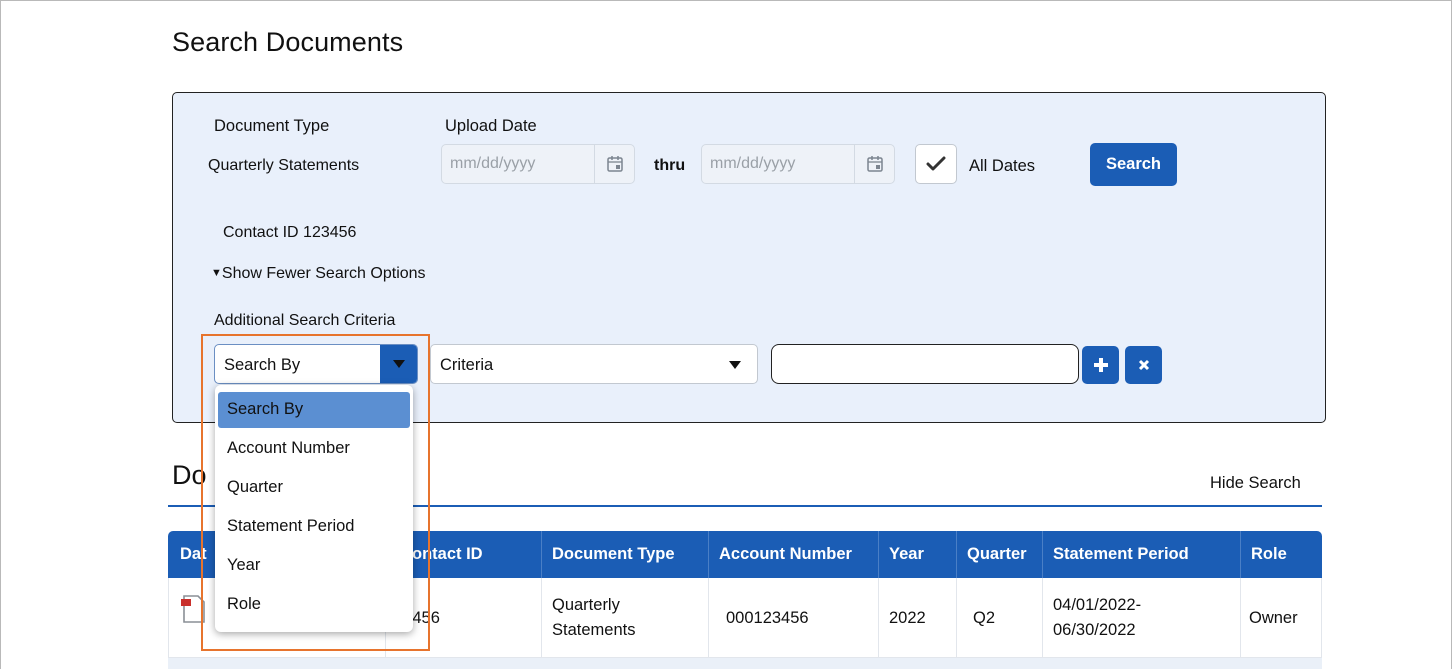 The image size is (1452, 669). I want to click on window-border-left, so click(0, 334).